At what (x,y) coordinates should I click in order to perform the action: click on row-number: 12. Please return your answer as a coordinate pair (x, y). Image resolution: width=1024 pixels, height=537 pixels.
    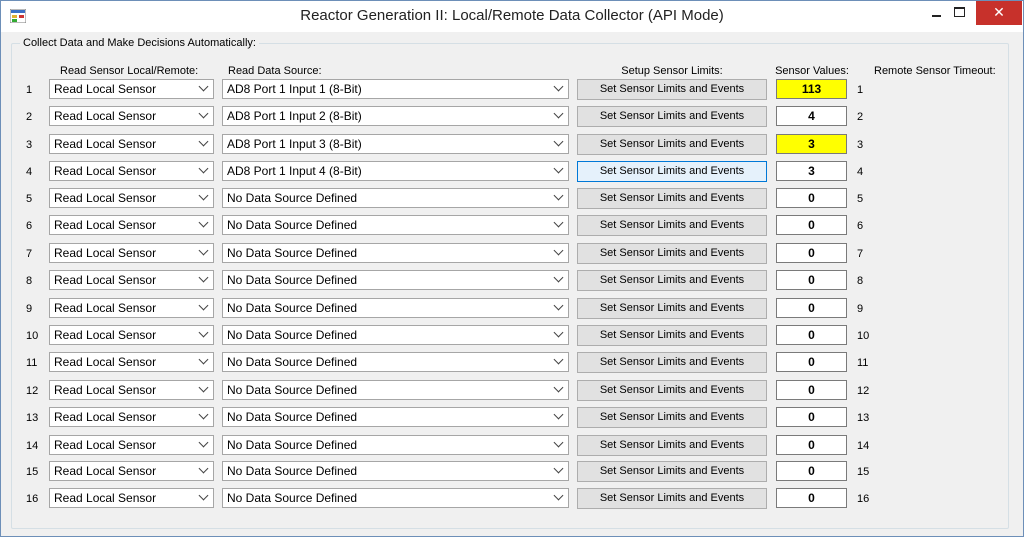
    Looking at the image, I should click on (32, 391).